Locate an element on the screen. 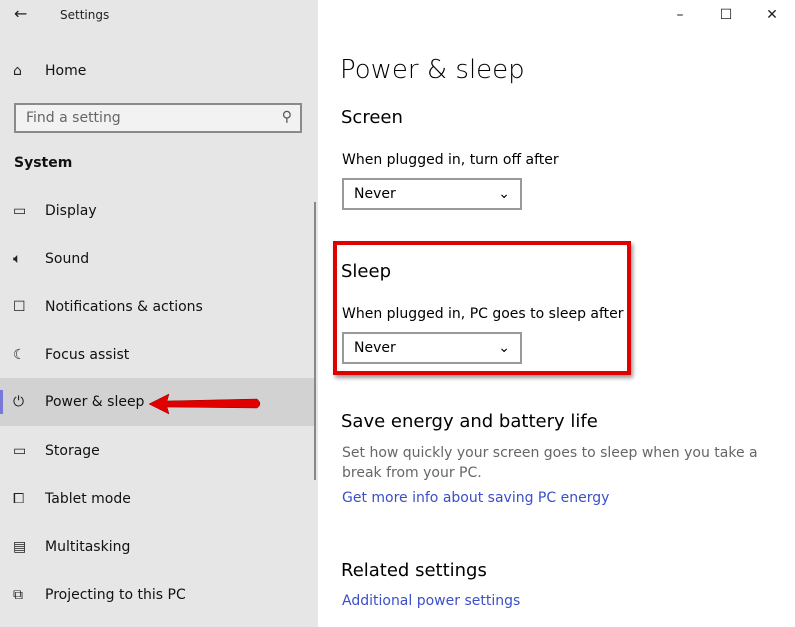 The width and height of the screenshot is (795, 627). save-energy-heading: Save energy and battery life is located at coordinates (469, 421).